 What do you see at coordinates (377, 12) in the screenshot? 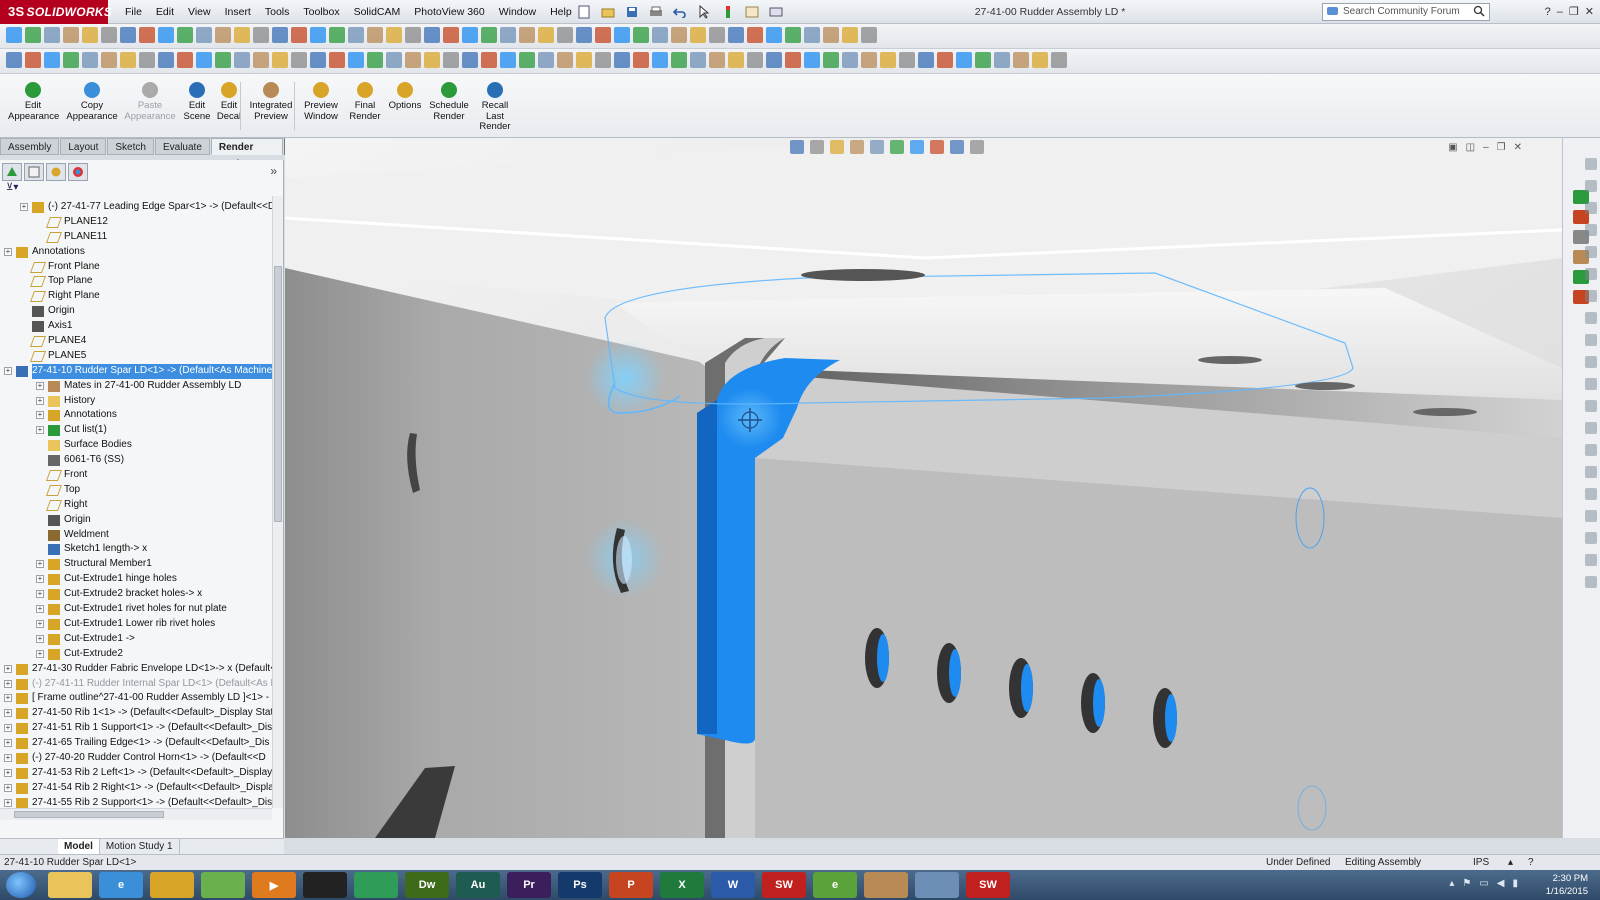
I see `menu-solidcam: SolidCAM` at bounding box center [377, 12].